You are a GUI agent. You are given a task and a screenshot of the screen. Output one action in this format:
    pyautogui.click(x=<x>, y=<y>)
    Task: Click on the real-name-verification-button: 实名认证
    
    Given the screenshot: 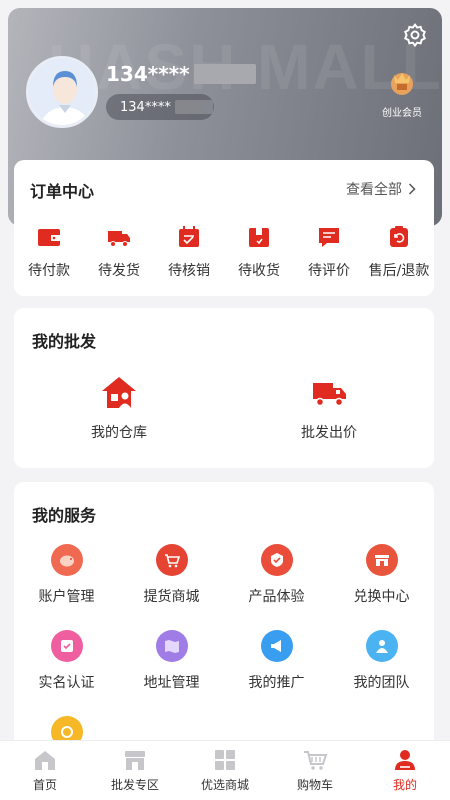 What is the action you would take?
    pyautogui.click(x=66, y=669)
    